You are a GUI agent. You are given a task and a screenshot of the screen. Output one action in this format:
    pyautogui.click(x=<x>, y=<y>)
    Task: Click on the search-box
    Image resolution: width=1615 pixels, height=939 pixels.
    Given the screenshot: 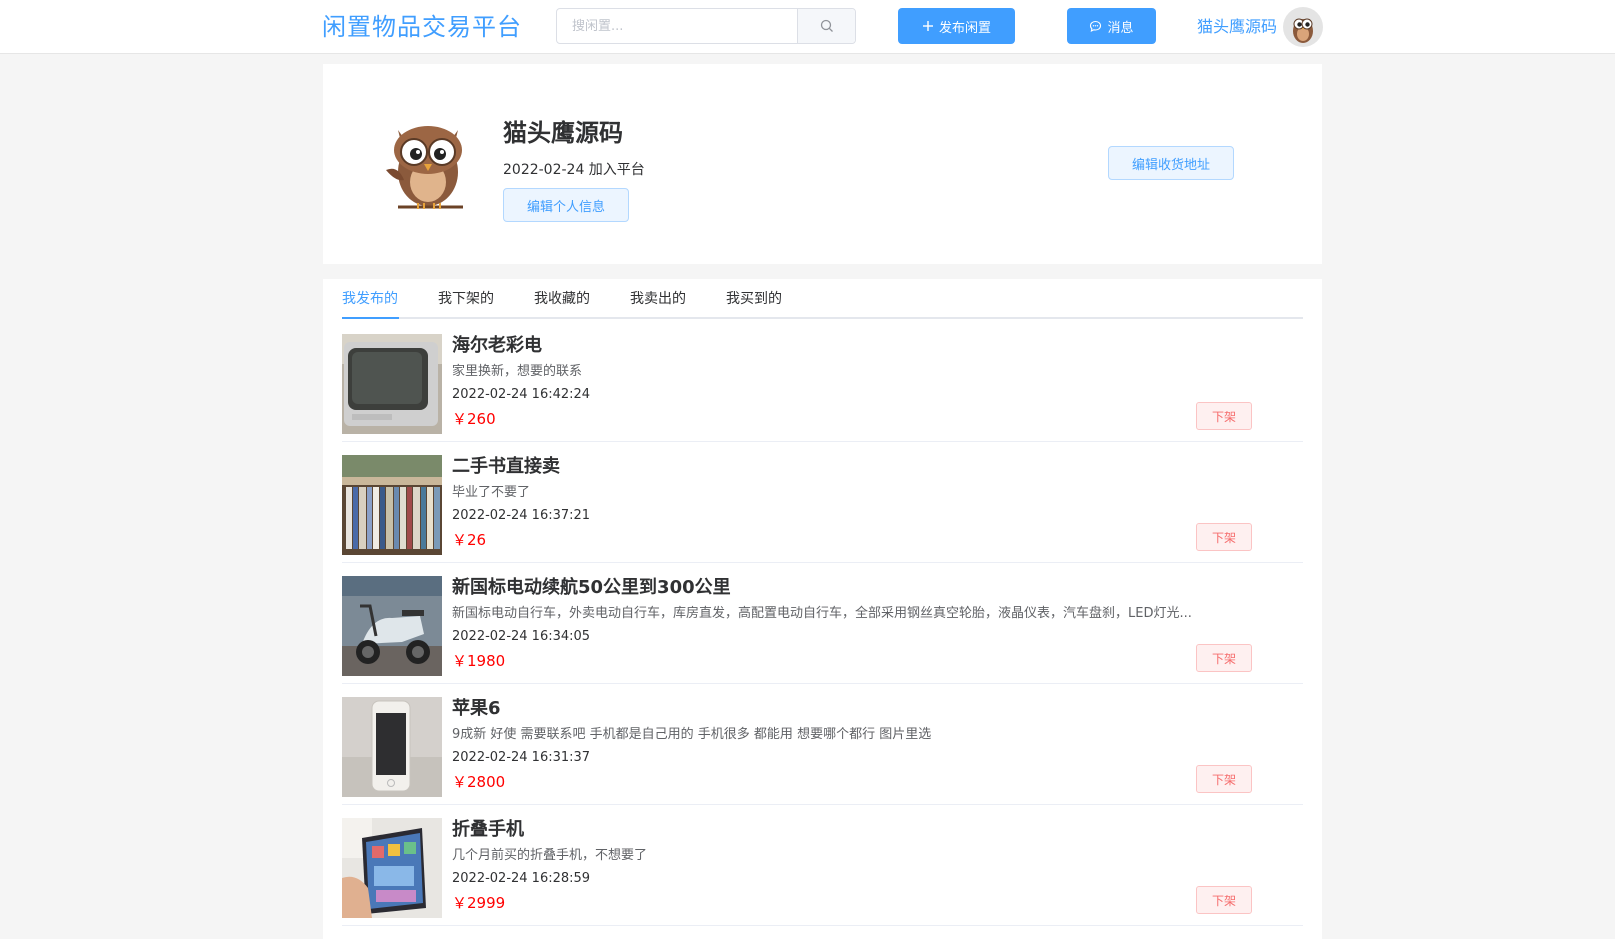 What is the action you would take?
    pyautogui.click(x=706, y=26)
    